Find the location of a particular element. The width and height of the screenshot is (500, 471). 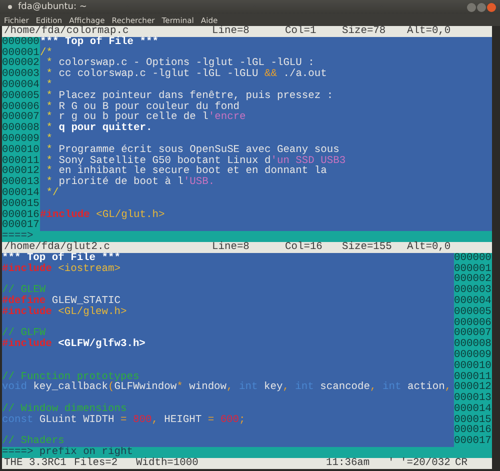

code-line: * r g ou b pour celle de l'encre is located at coordinates (145, 118).